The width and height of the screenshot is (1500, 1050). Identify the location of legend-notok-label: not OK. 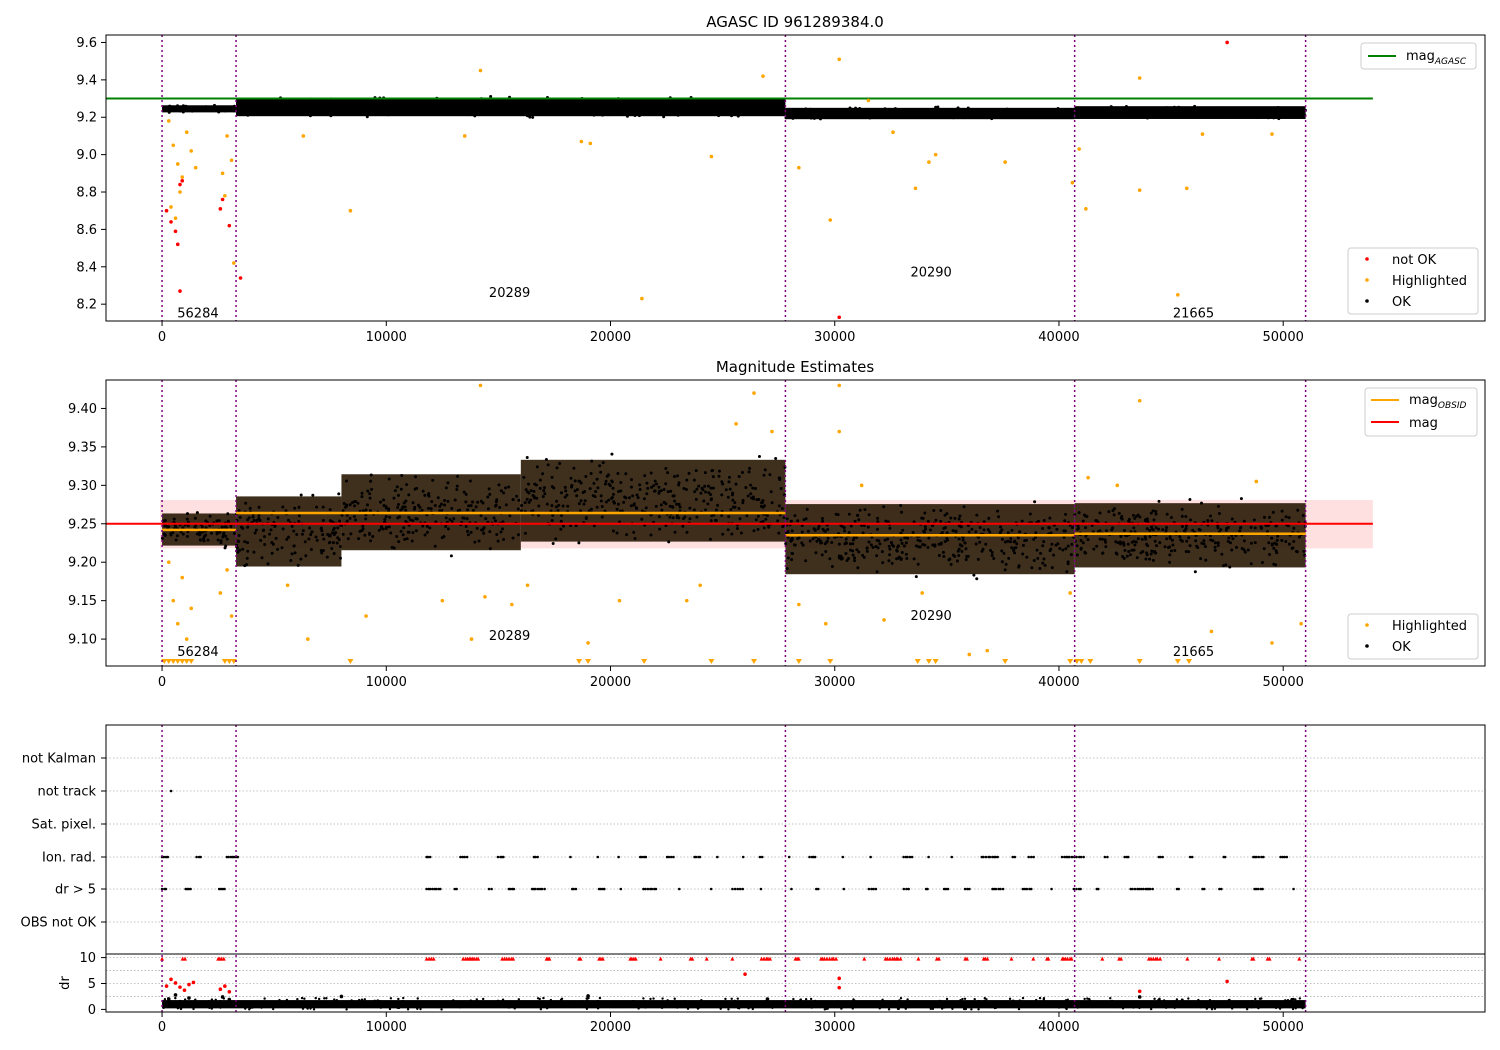
(1414, 260).